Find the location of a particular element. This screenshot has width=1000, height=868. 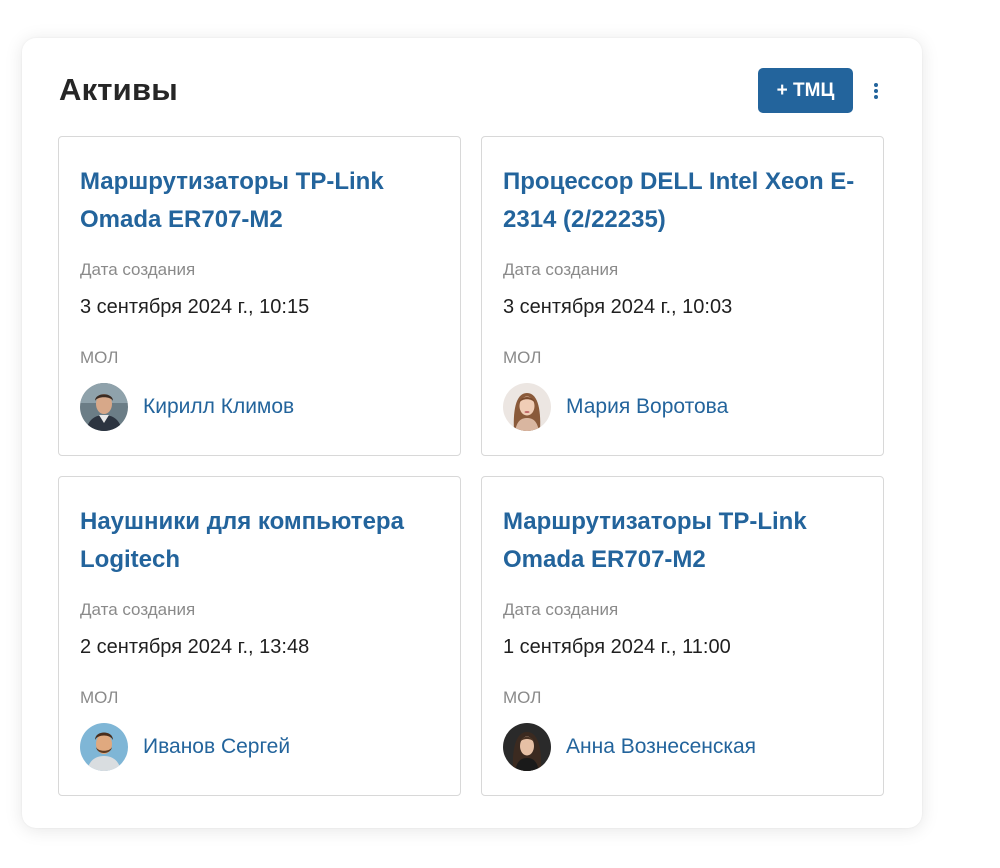

mol-person: Мария Воротова is located at coordinates (682, 407).